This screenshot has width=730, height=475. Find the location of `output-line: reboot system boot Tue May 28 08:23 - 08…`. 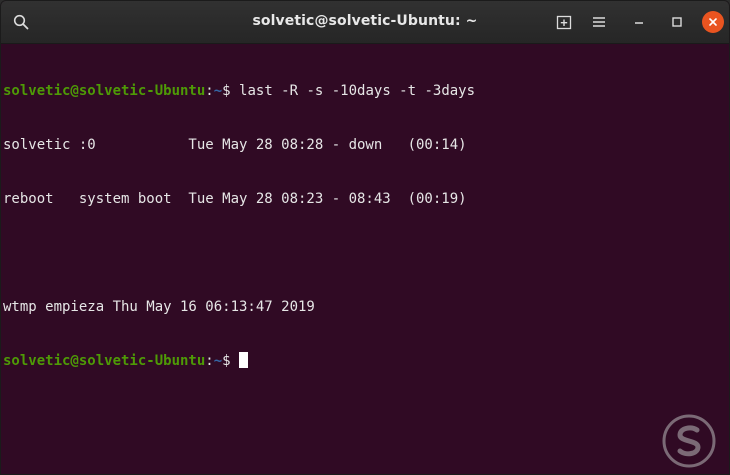

output-line: reboot system boot Tue May 28 08:23 - 08… is located at coordinates (235, 199).